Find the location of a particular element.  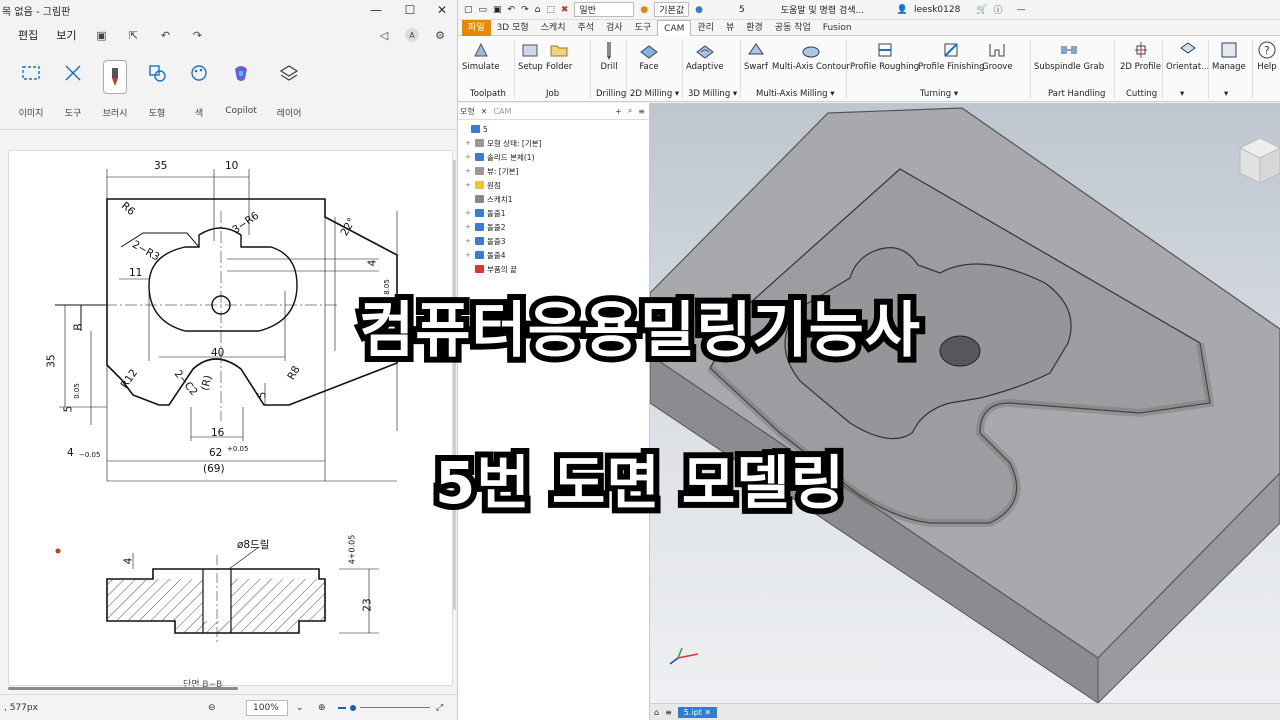

panel-orientation-dropdown: ▾ is located at coordinates (1182, 94).